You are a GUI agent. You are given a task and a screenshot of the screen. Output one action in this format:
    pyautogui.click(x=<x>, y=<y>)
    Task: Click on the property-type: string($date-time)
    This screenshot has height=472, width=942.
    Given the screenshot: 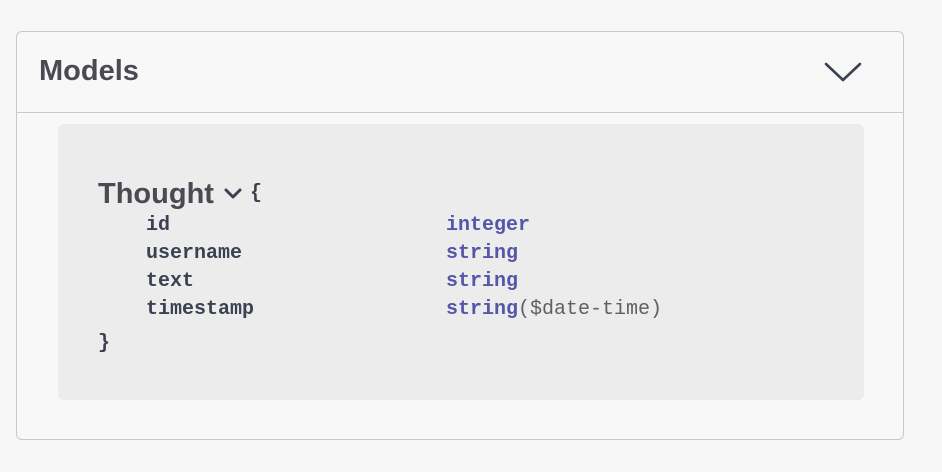 What is the action you would take?
    pyautogui.click(x=554, y=310)
    